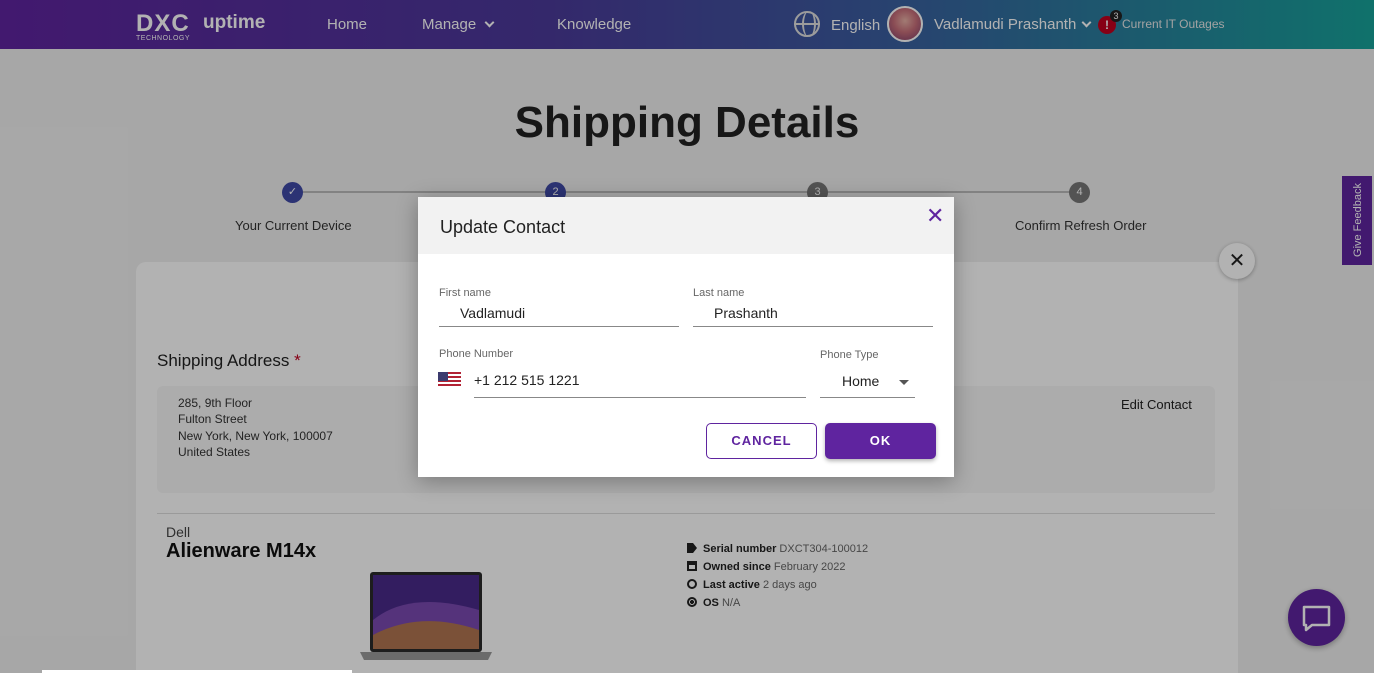 Image resolution: width=1374 pixels, height=673 pixels. Describe the element at coordinates (880, 441) in the screenshot. I see `ok-button: OK` at that location.